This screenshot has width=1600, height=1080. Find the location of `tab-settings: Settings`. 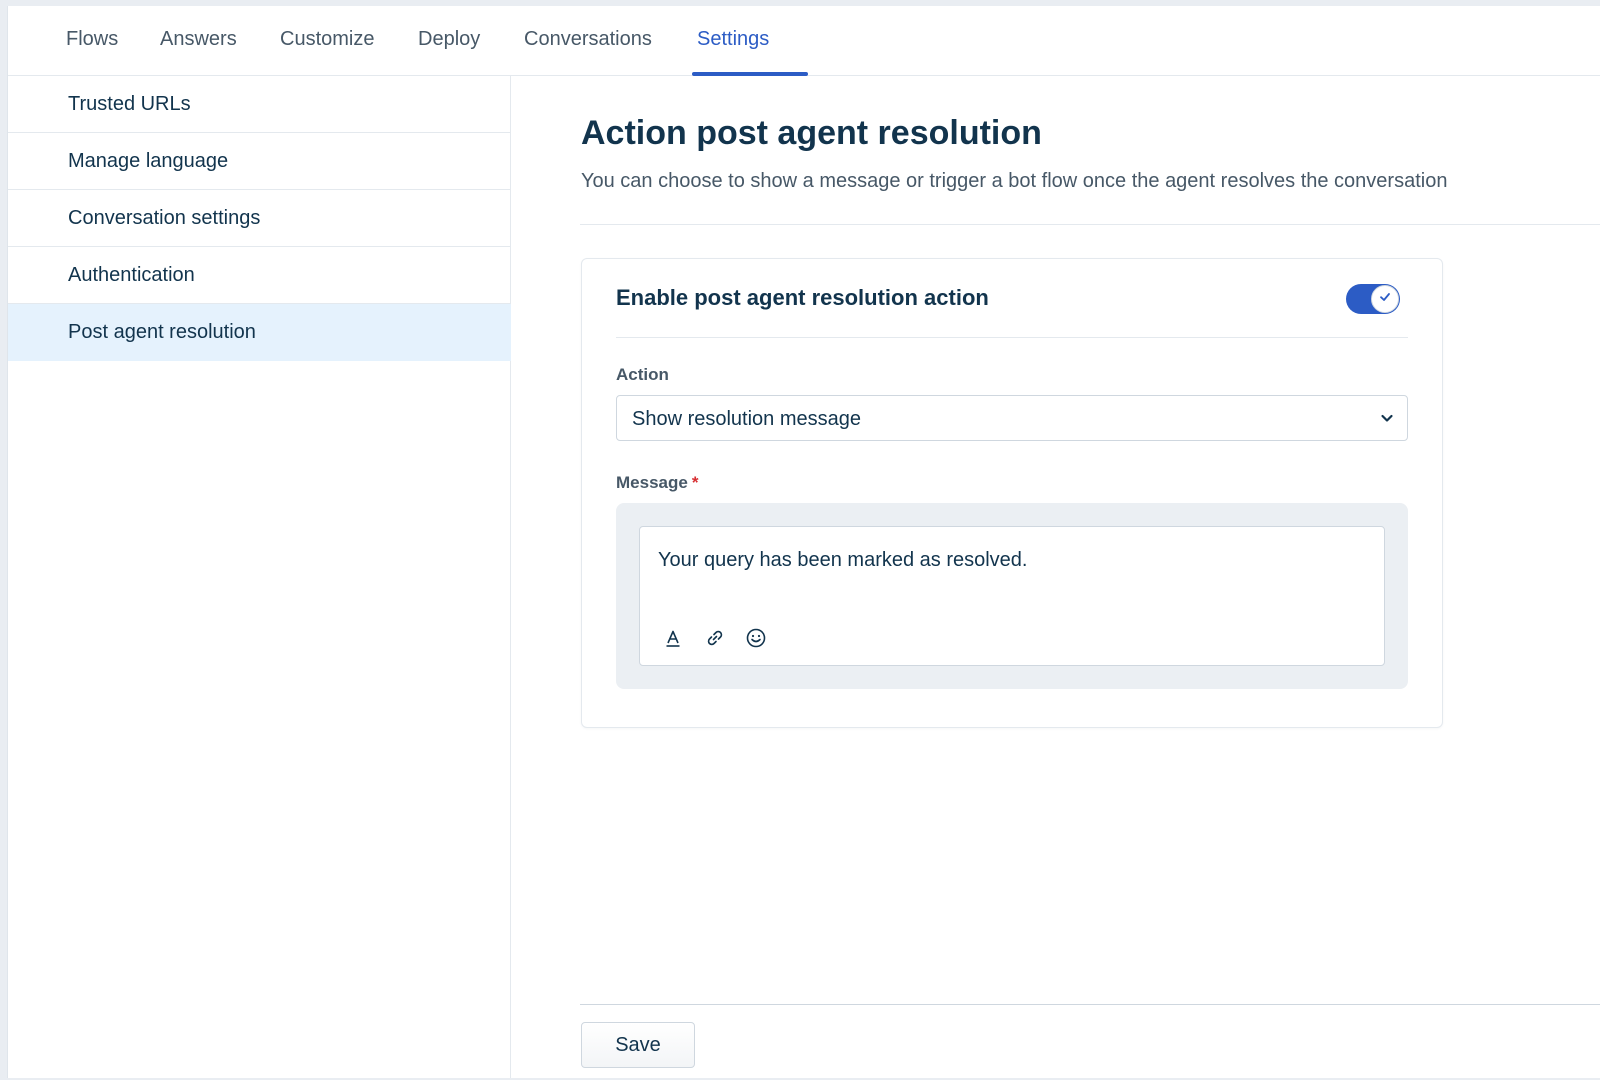

tab-settings: Settings is located at coordinates (733, 39).